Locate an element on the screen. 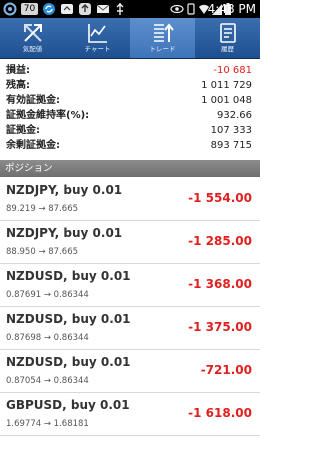 The height and width of the screenshot is (462, 320). account-label: 有効証拠金: is located at coordinates (33, 100).